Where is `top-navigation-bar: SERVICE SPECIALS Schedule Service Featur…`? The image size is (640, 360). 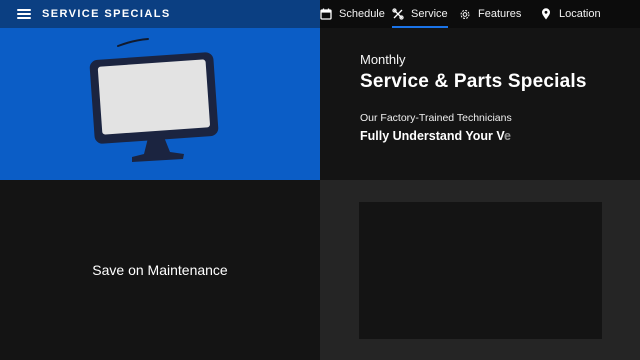
top-navigation-bar: SERVICE SPECIALS Schedule Service Featur… is located at coordinates (320, 14).